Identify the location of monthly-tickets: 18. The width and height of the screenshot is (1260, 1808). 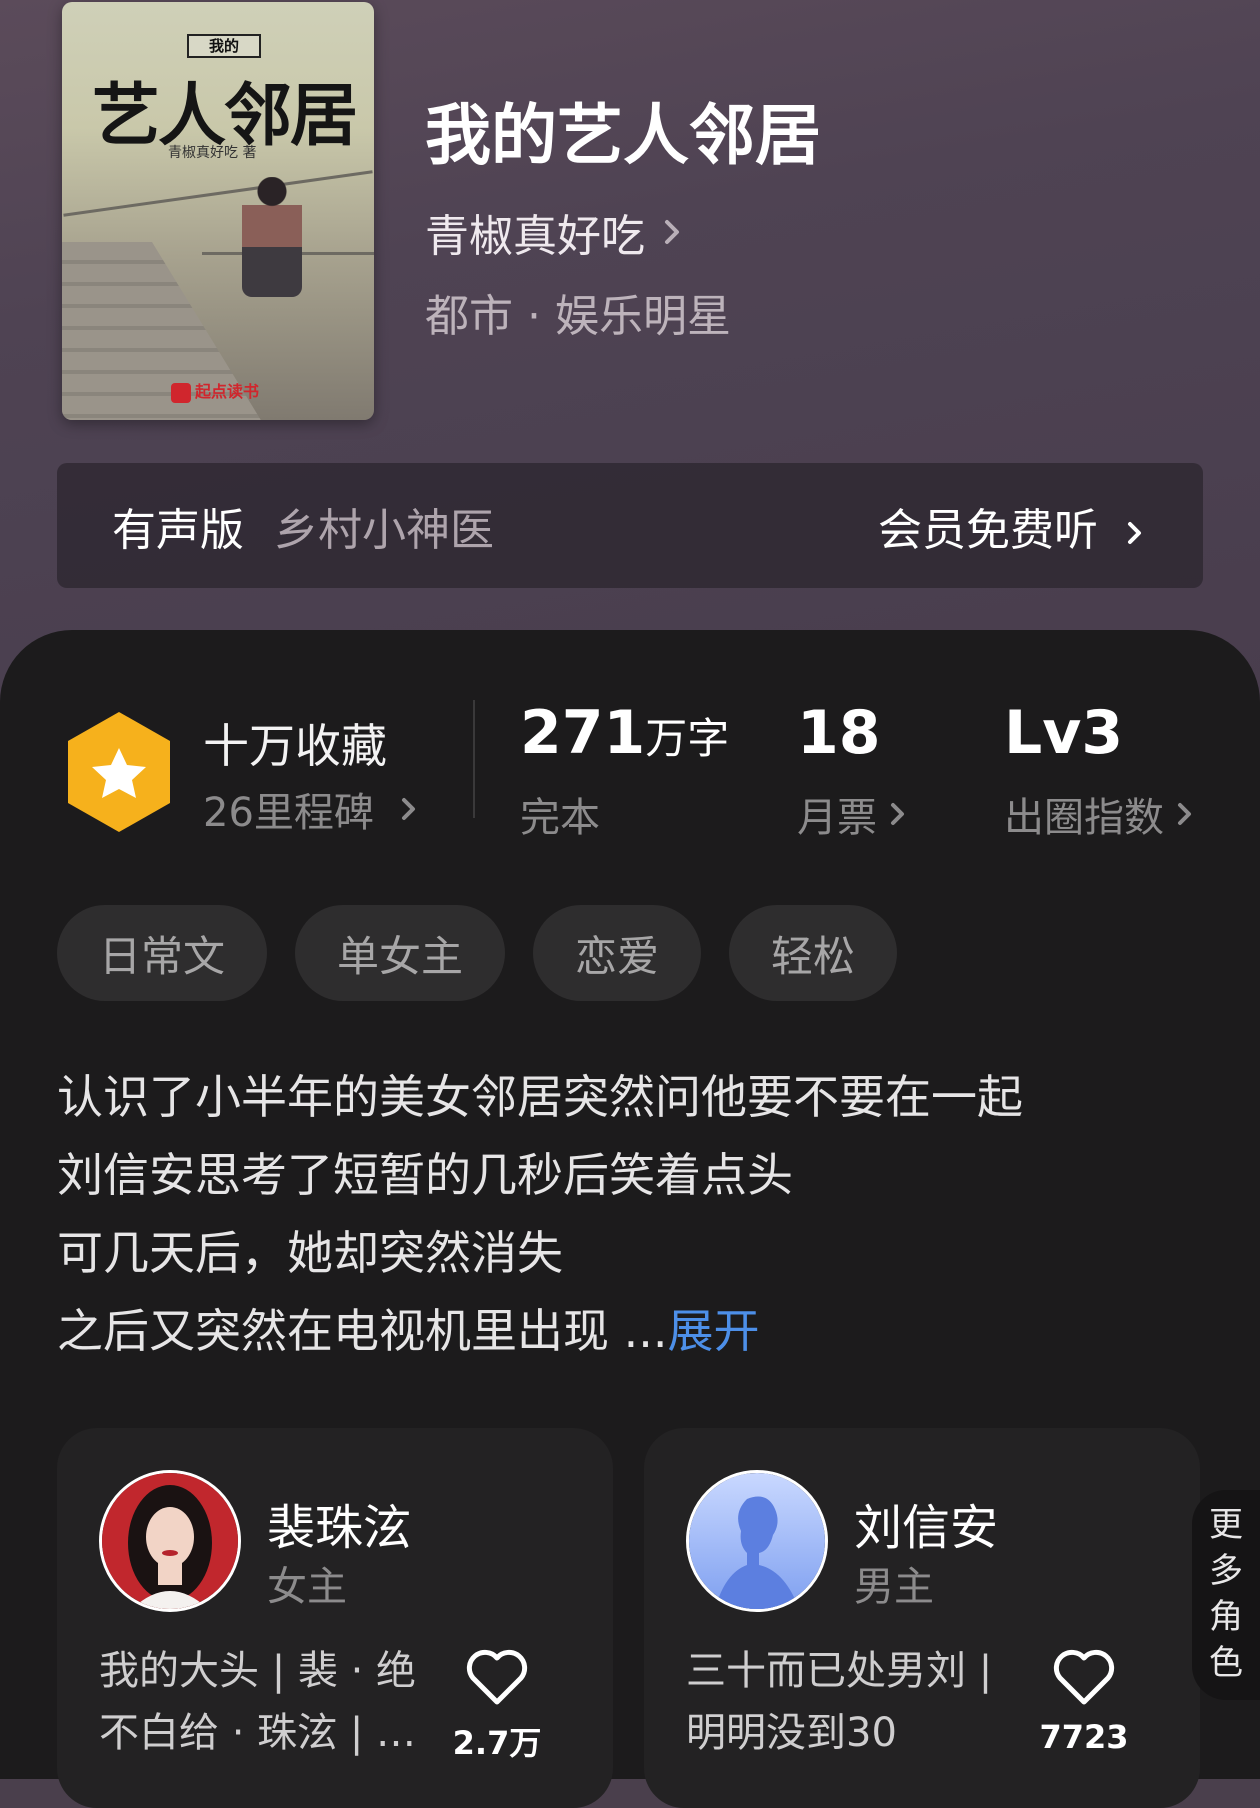
(839, 733).